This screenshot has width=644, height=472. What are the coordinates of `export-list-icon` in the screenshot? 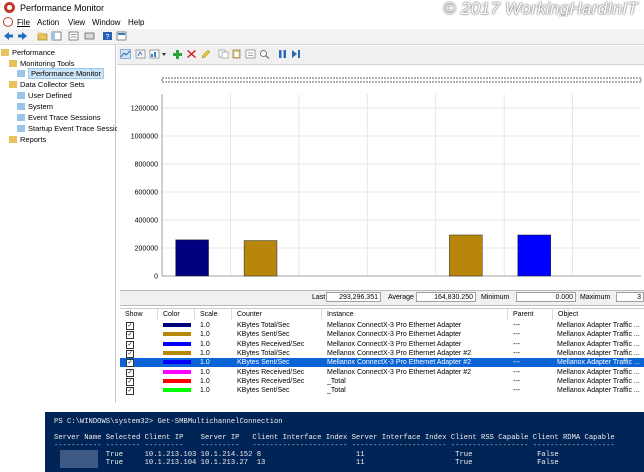 It's located at (89, 36).